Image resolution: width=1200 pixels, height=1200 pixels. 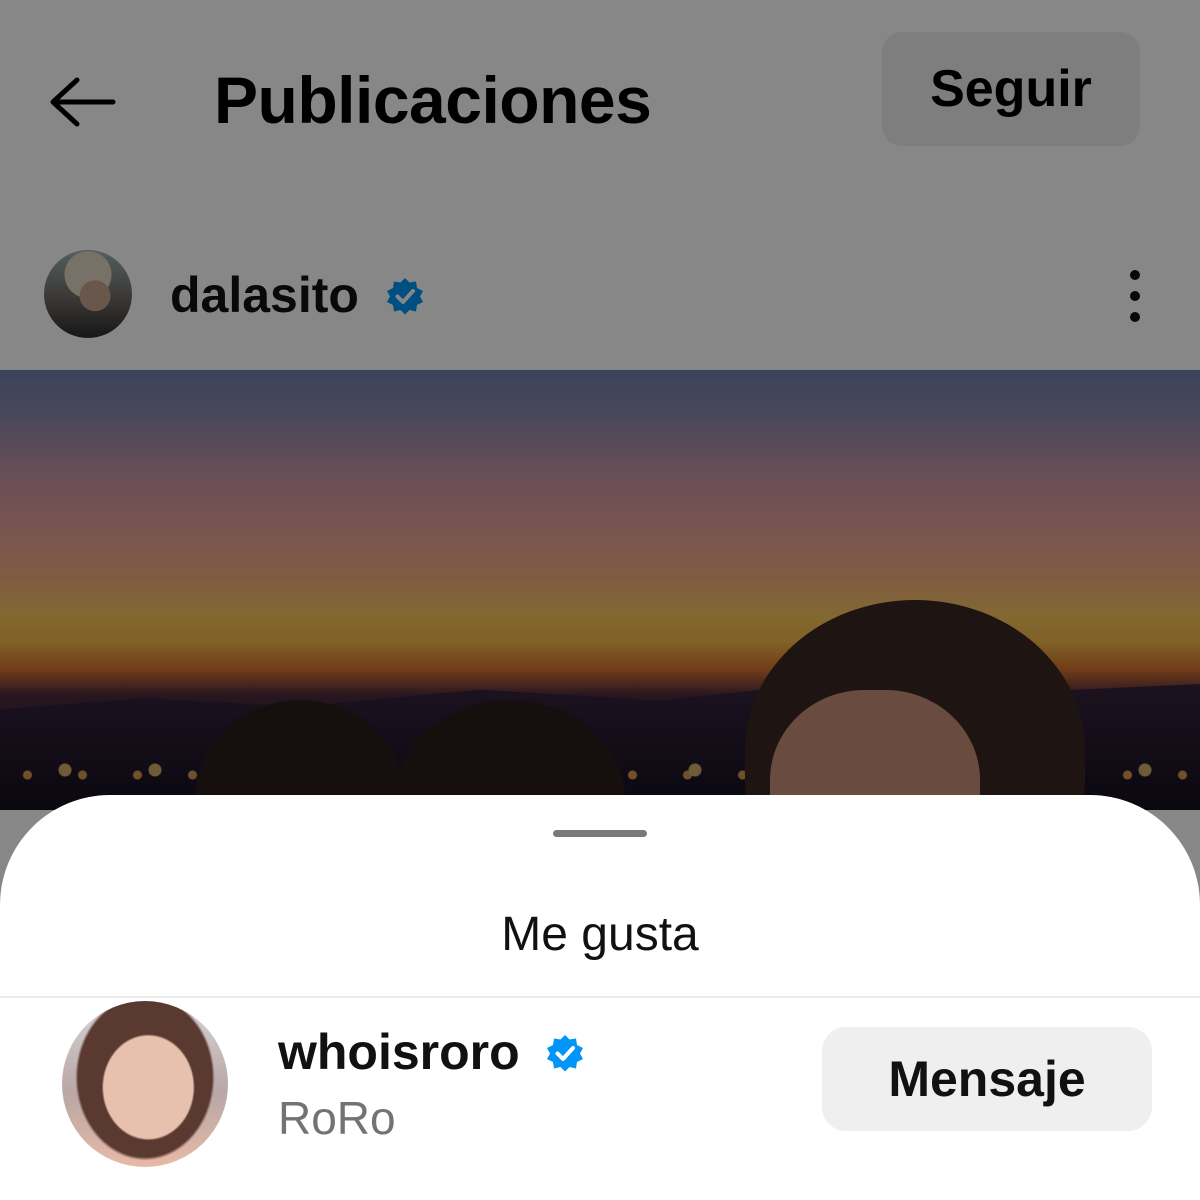 What do you see at coordinates (600, 833) in the screenshot?
I see `sheet-drag-handle` at bounding box center [600, 833].